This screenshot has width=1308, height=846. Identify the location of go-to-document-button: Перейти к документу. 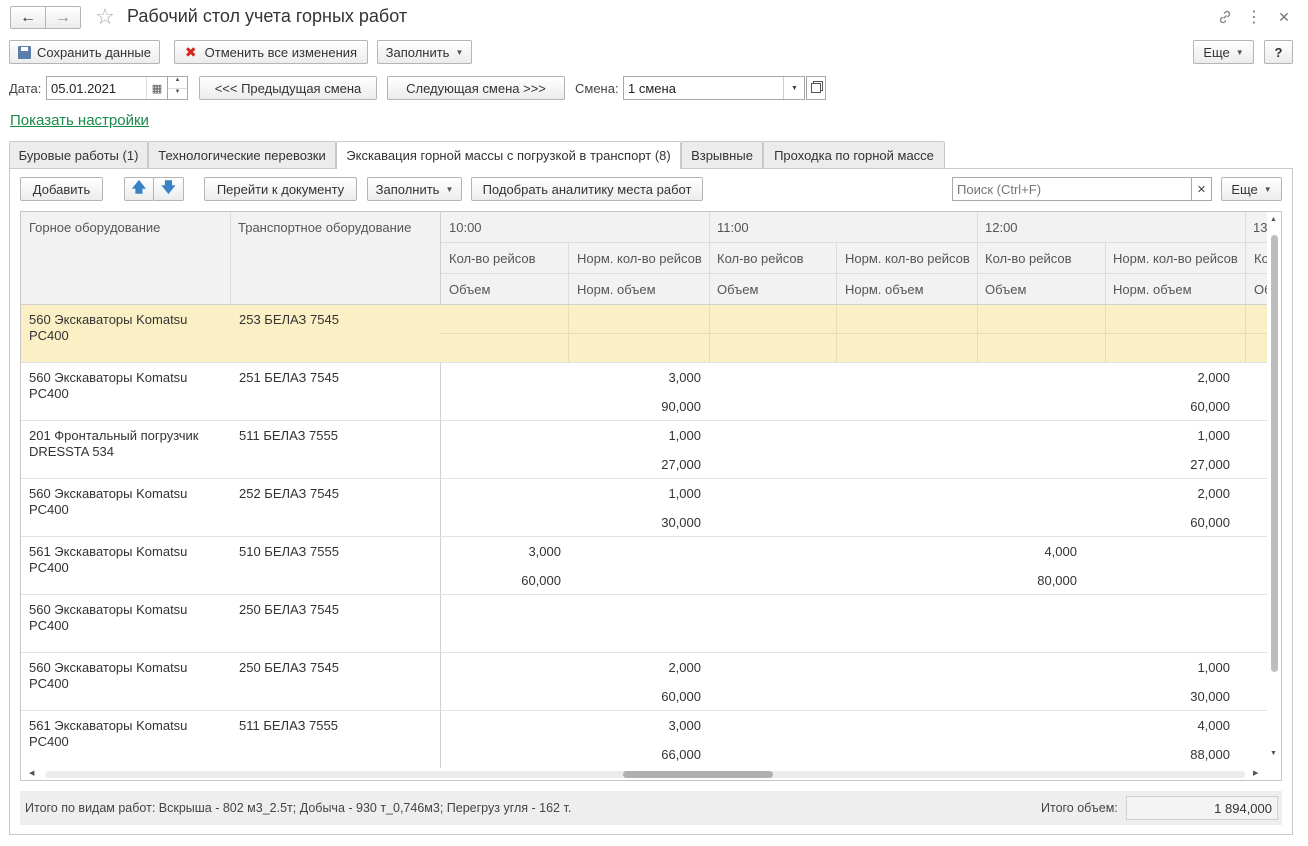
(280, 189).